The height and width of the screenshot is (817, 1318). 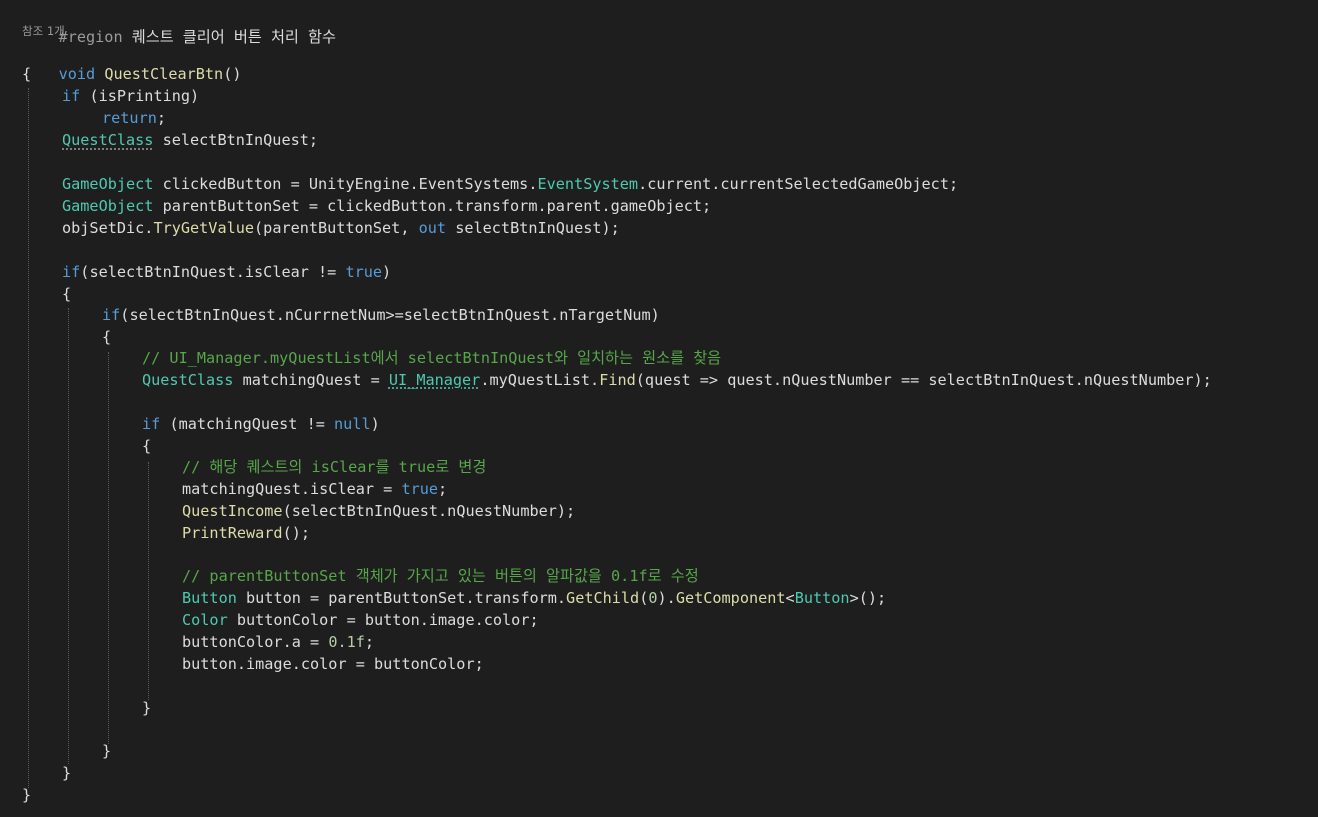 I want to click on method-call: PrintReward, so click(x=232, y=533).